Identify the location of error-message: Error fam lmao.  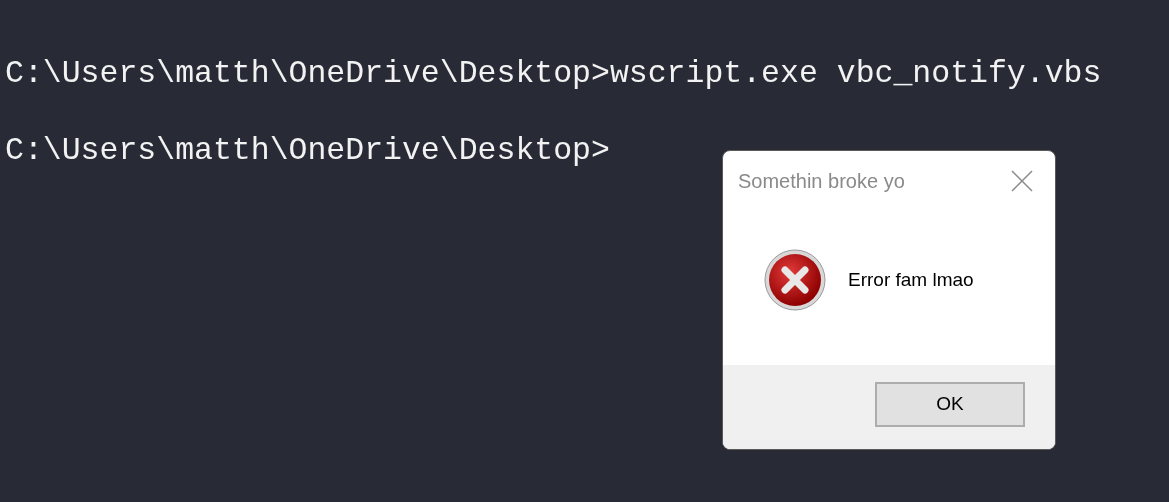
(911, 280).